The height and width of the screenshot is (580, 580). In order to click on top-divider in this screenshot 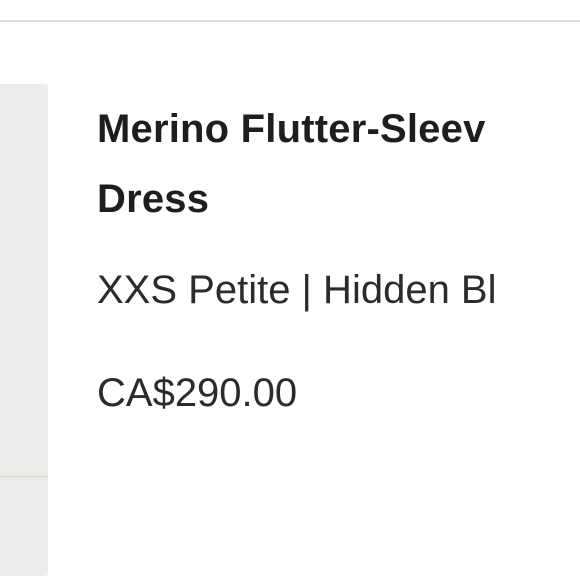, I will do `click(290, 11)`.